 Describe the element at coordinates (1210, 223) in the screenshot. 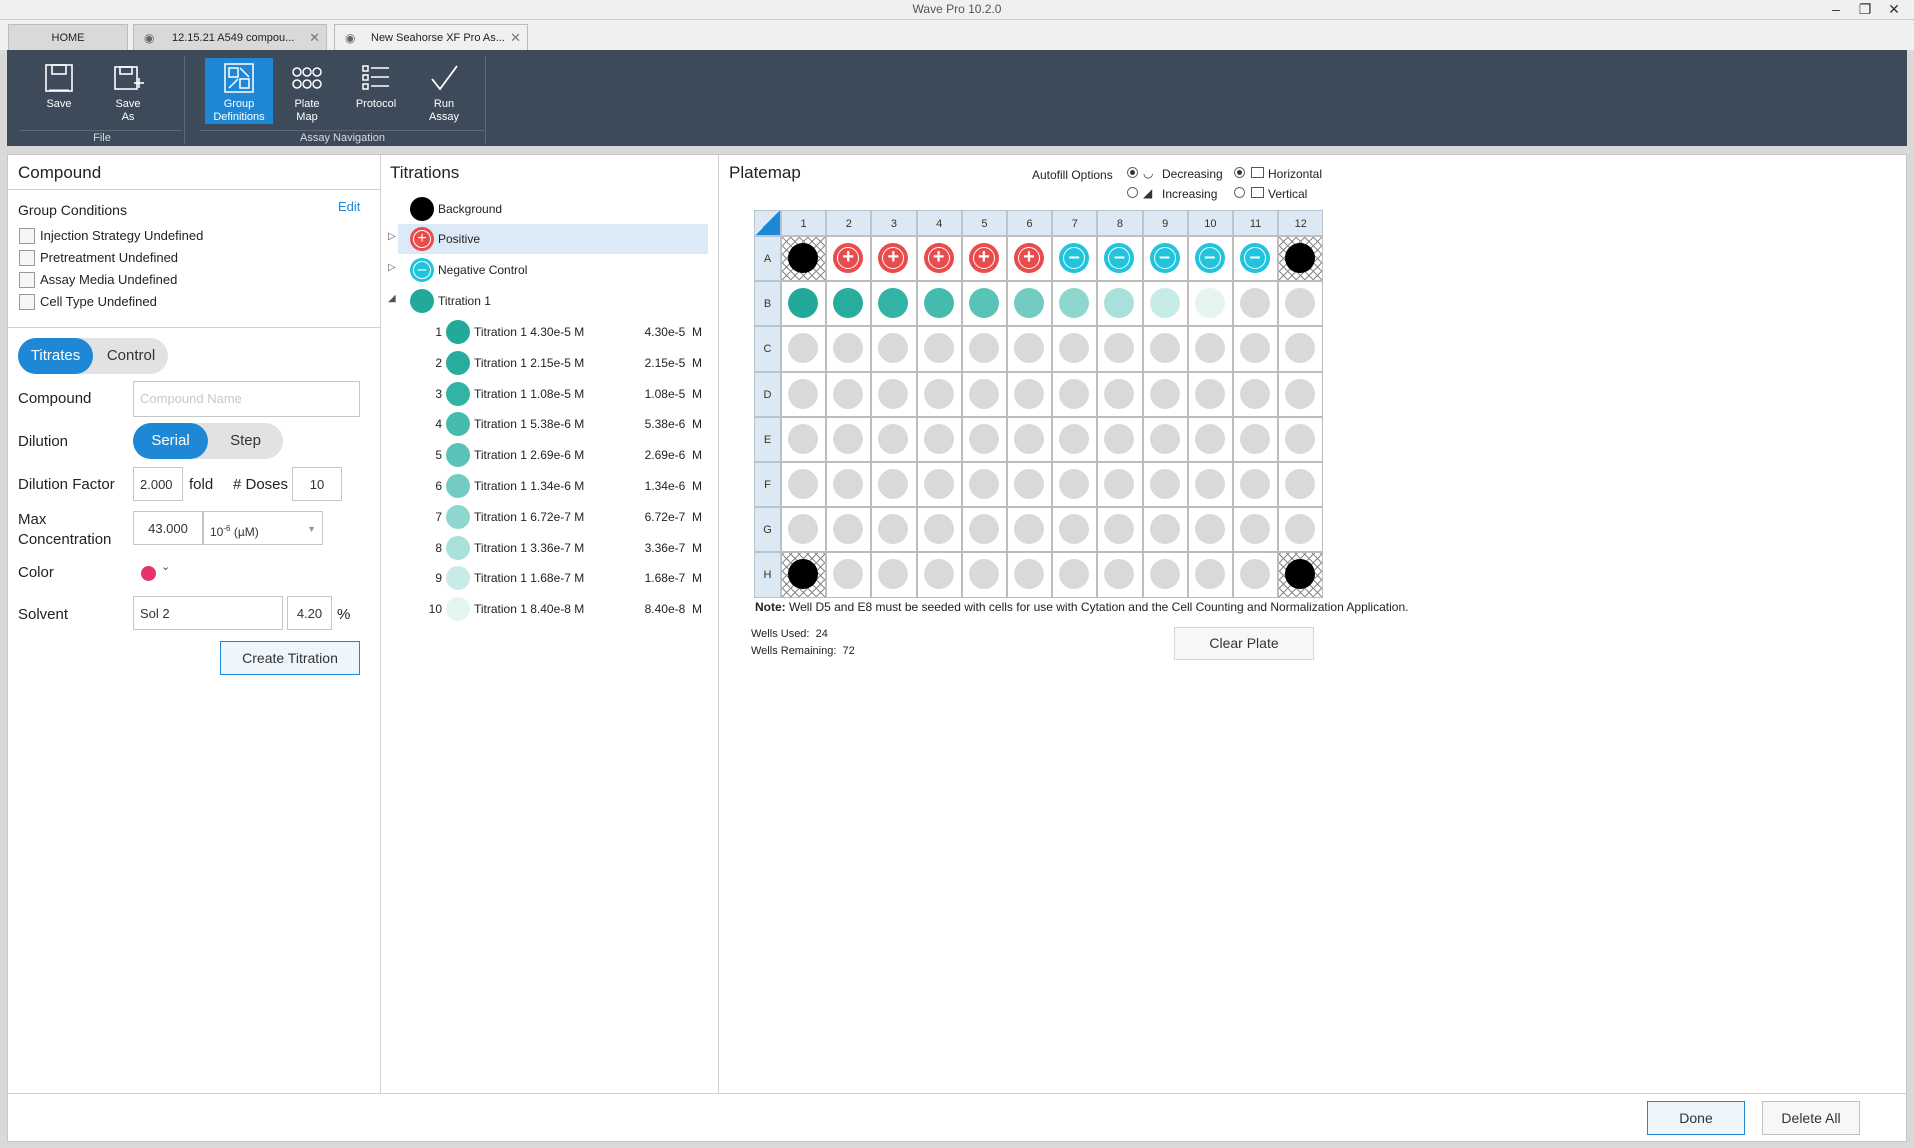

I see `column-header: 10` at that location.